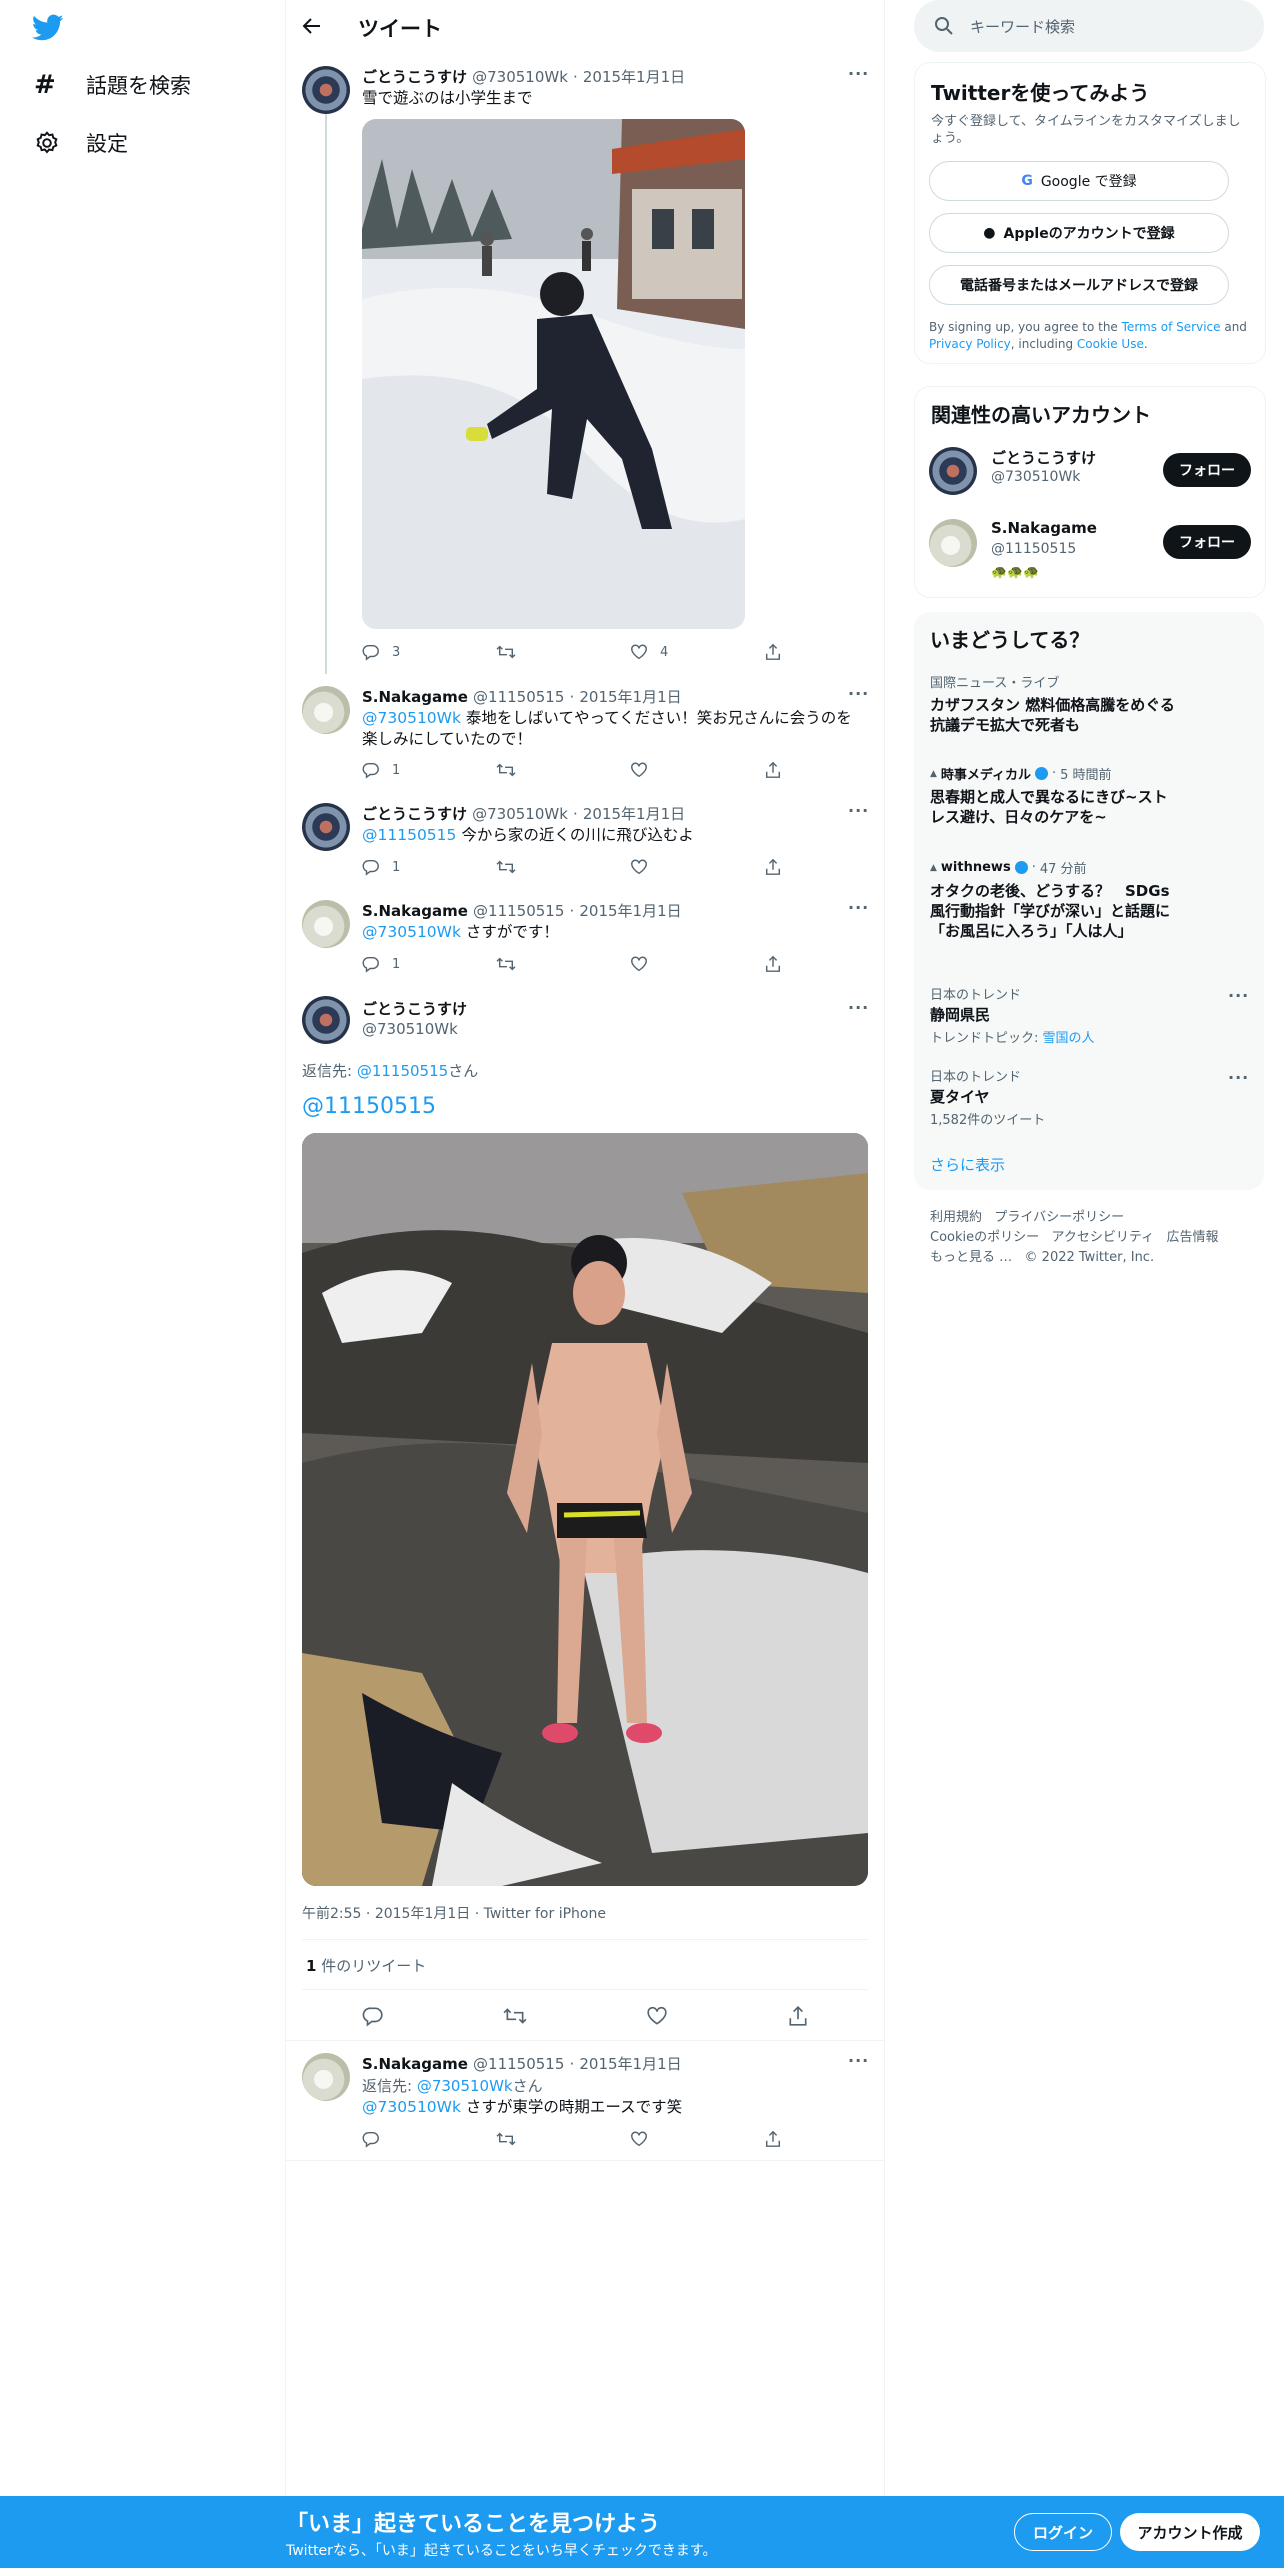  I want to click on retweet-stats: 1 件のリツイート, so click(366, 1965).